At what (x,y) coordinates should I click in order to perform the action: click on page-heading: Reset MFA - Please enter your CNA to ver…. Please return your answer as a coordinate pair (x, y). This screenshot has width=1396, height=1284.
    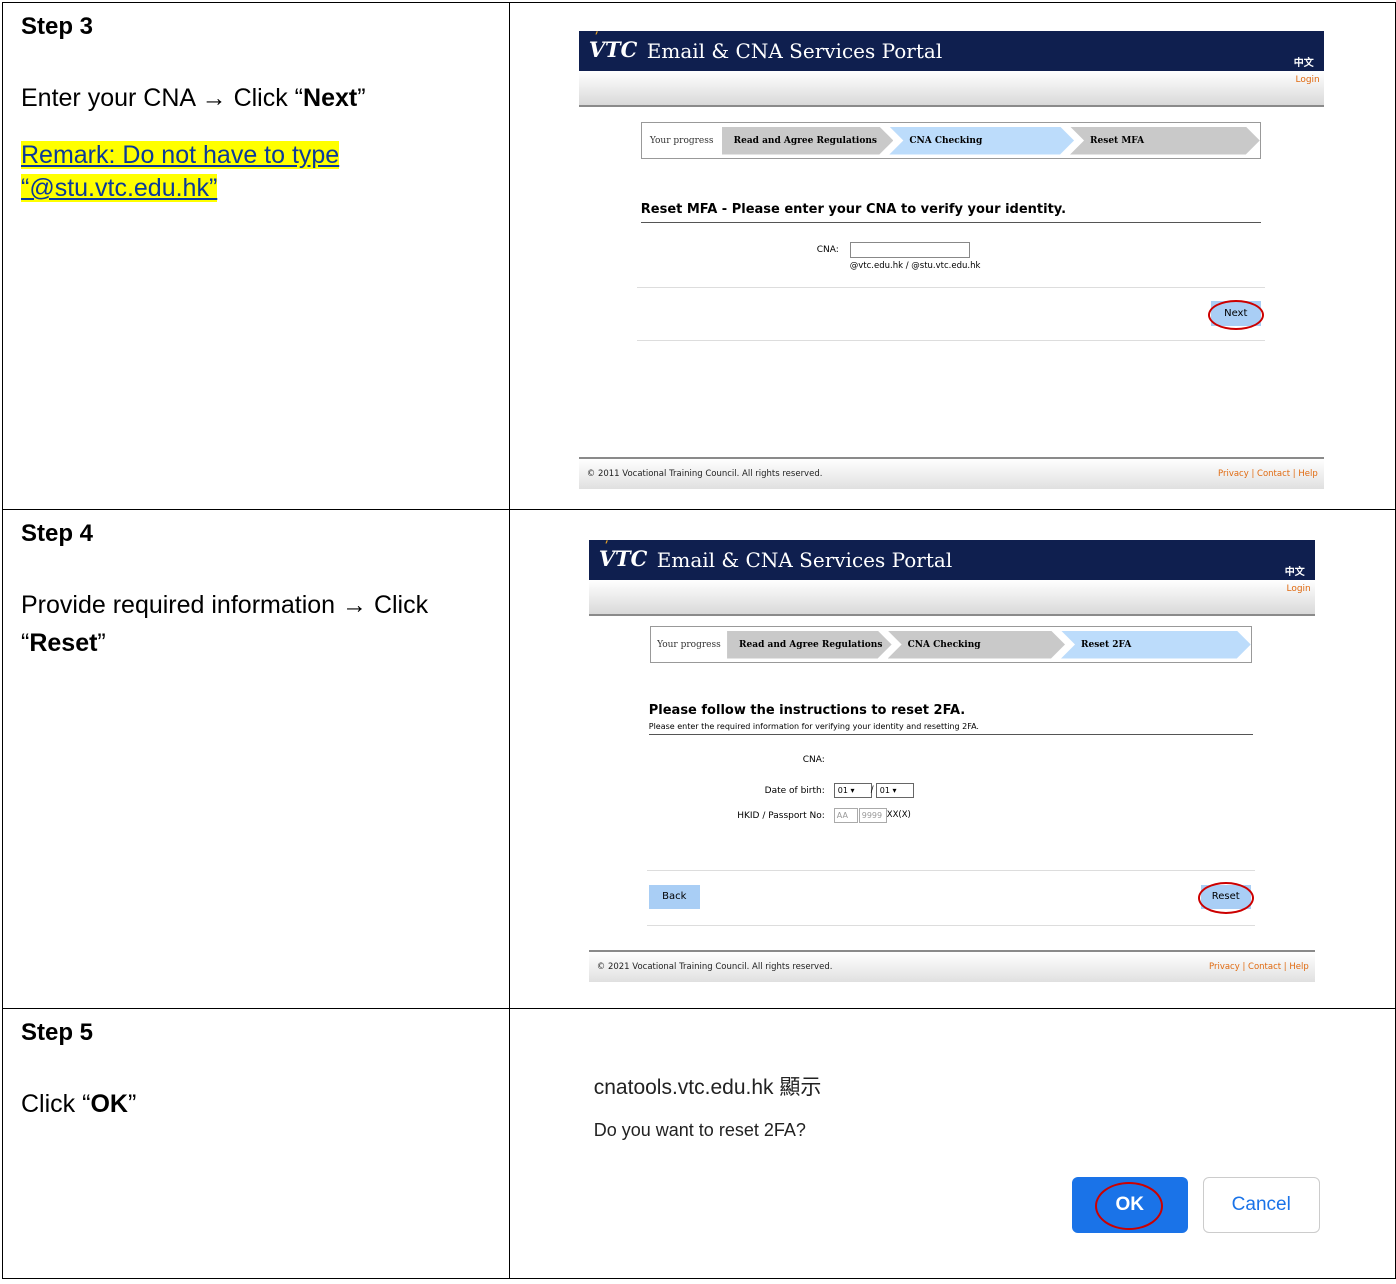
    Looking at the image, I should click on (853, 209).